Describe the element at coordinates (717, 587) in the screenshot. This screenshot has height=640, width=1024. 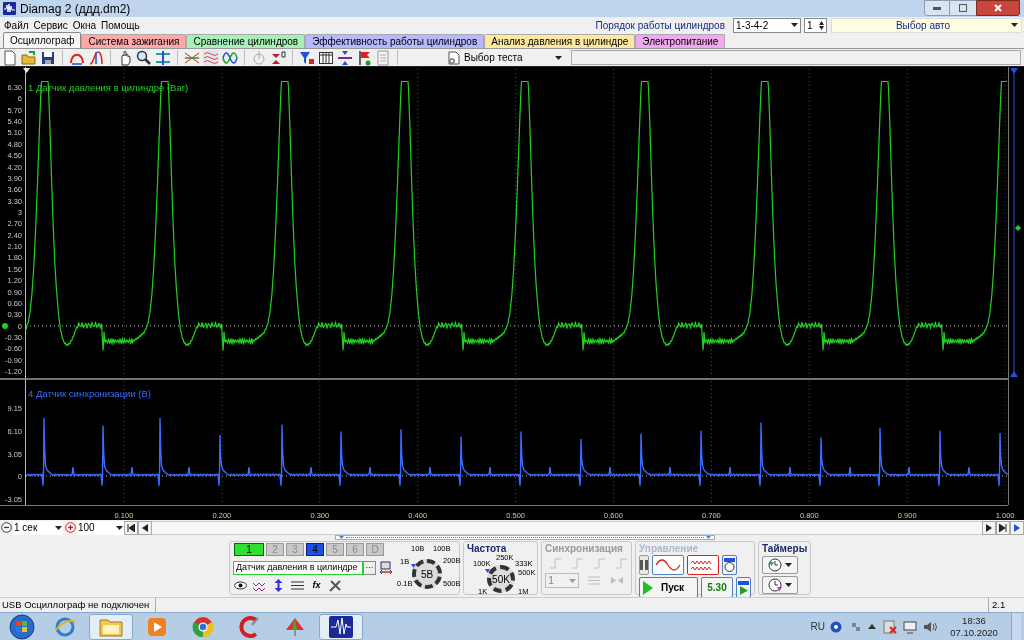
I see `reading-button: 5.30` at that location.